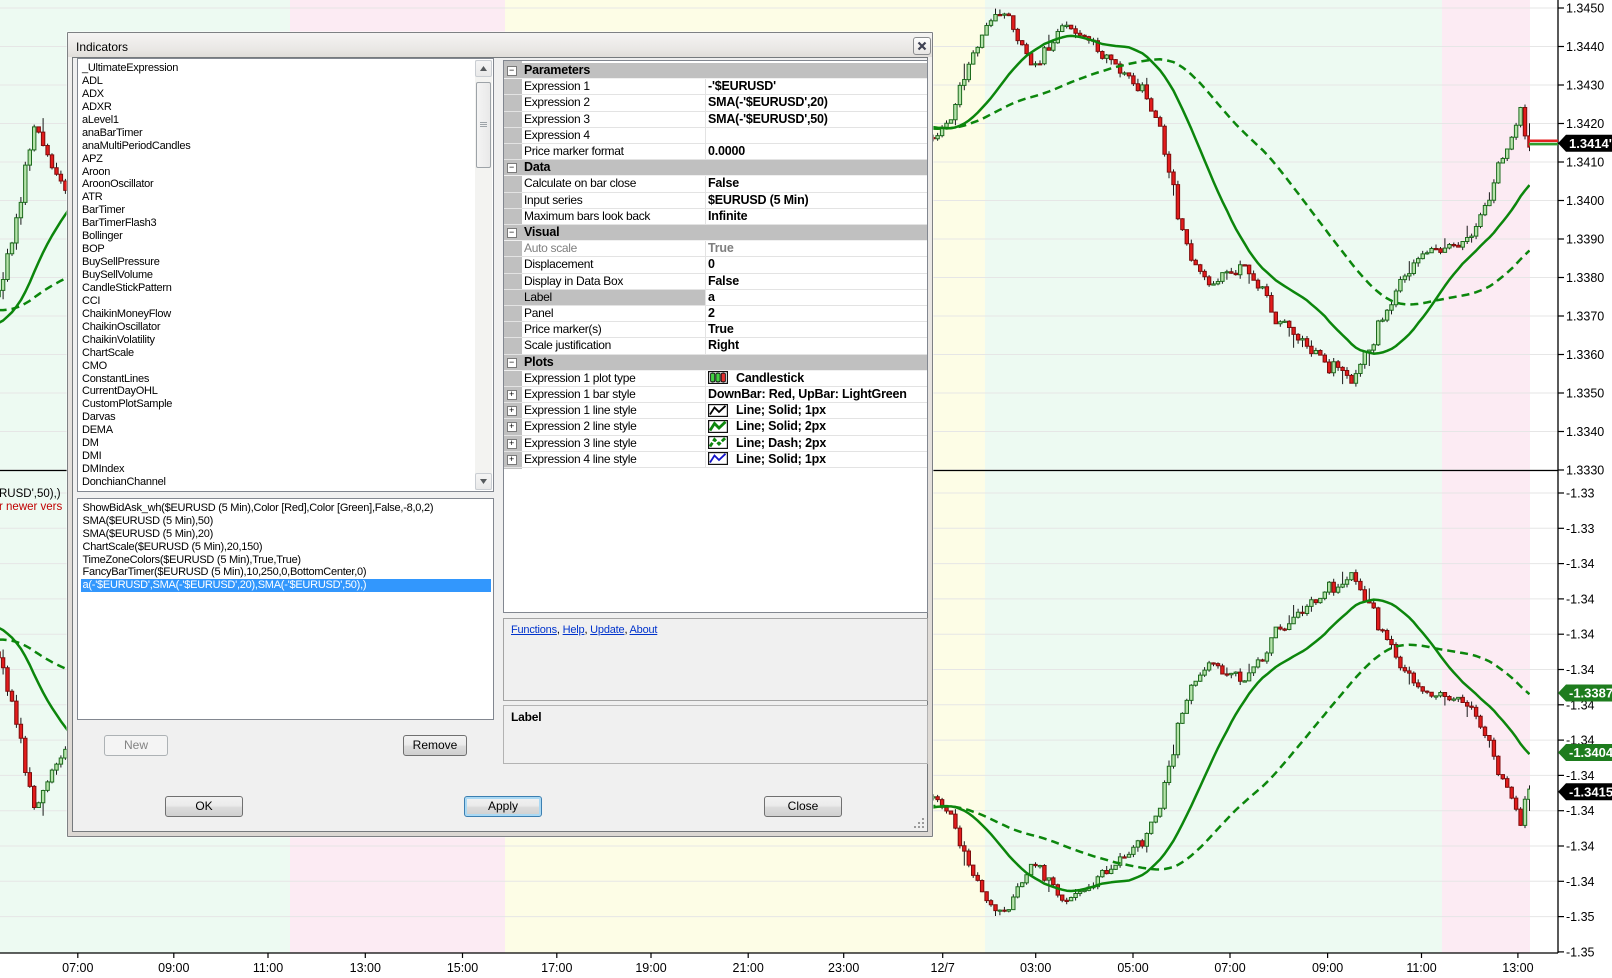  I want to click on svg-text: 12/7, so click(943, 968).